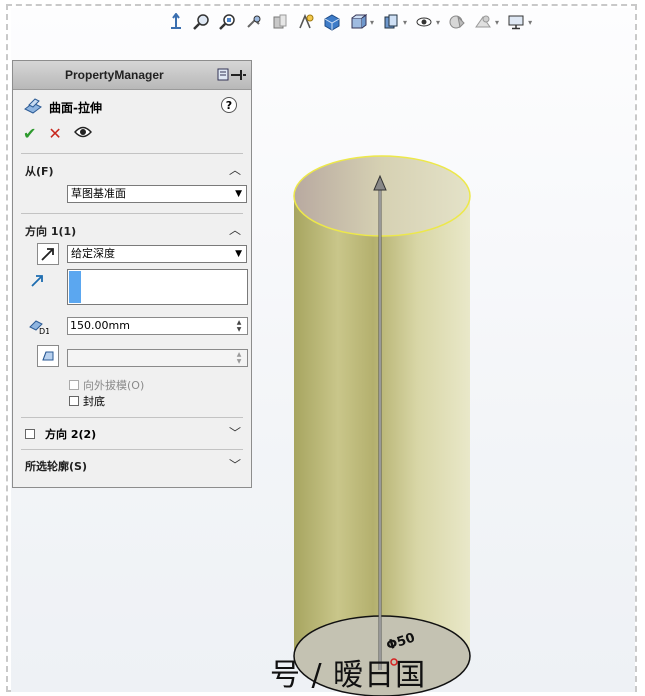  What do you see at coordinates (332, 22) in the screenshot?
I see `view-cube-icon` at bounding box center [332, 22].